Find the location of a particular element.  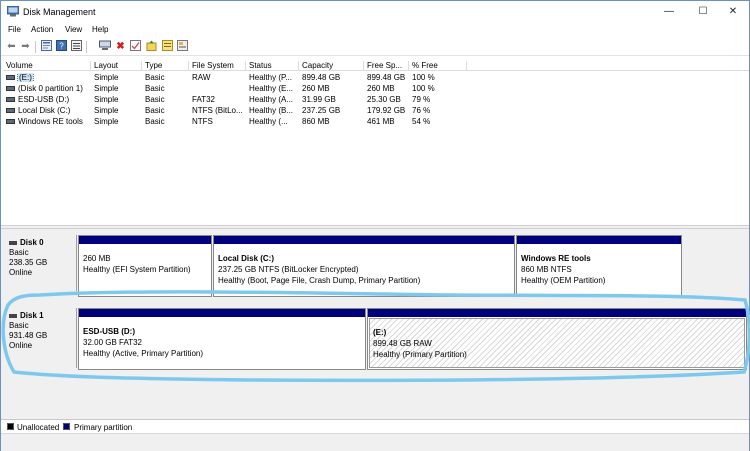

partition-efi: 260 MB Healthy (EFI System Partition) is located at coordinates (145, 266).